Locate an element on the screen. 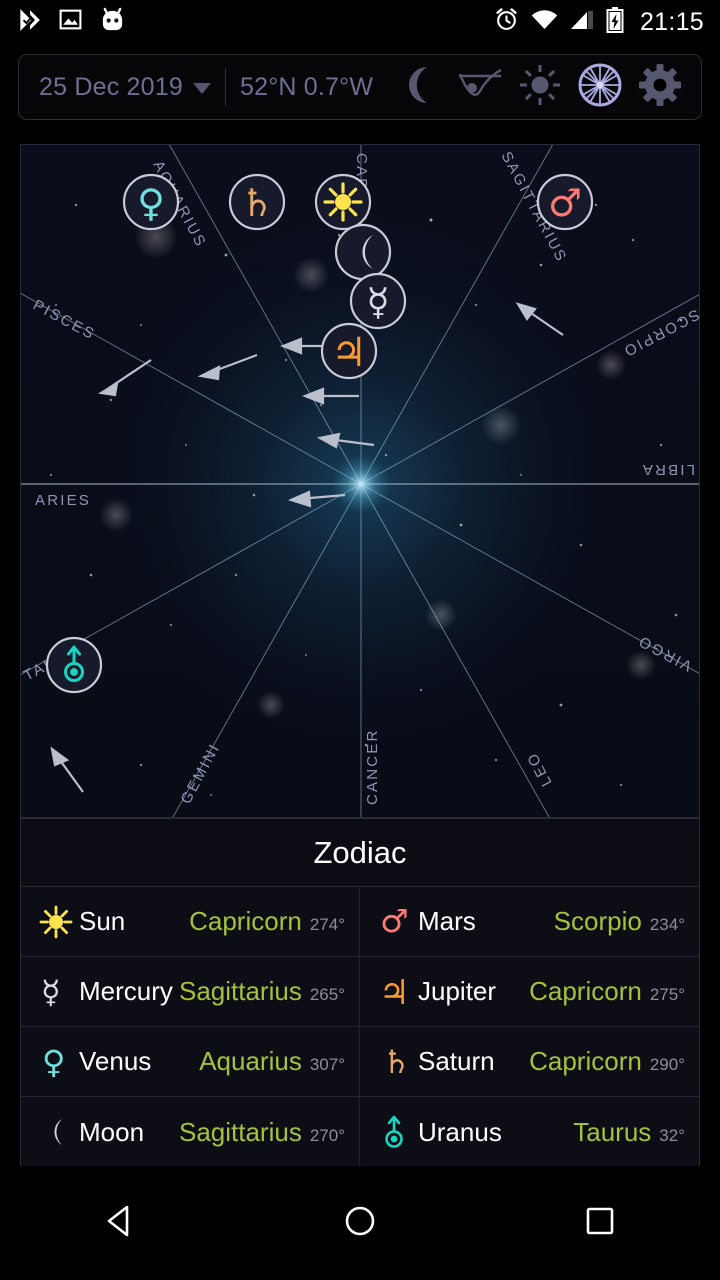  sun-icon is located at coordinates (540, 87).